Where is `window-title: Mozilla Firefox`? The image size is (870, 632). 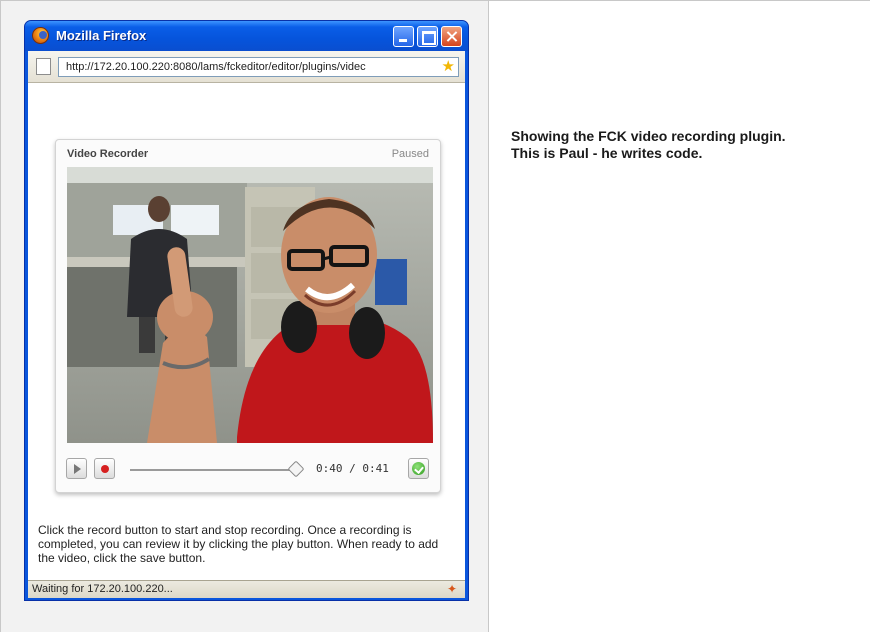 window-title: Mozilla Firefox is located at coordinates (101, 35).